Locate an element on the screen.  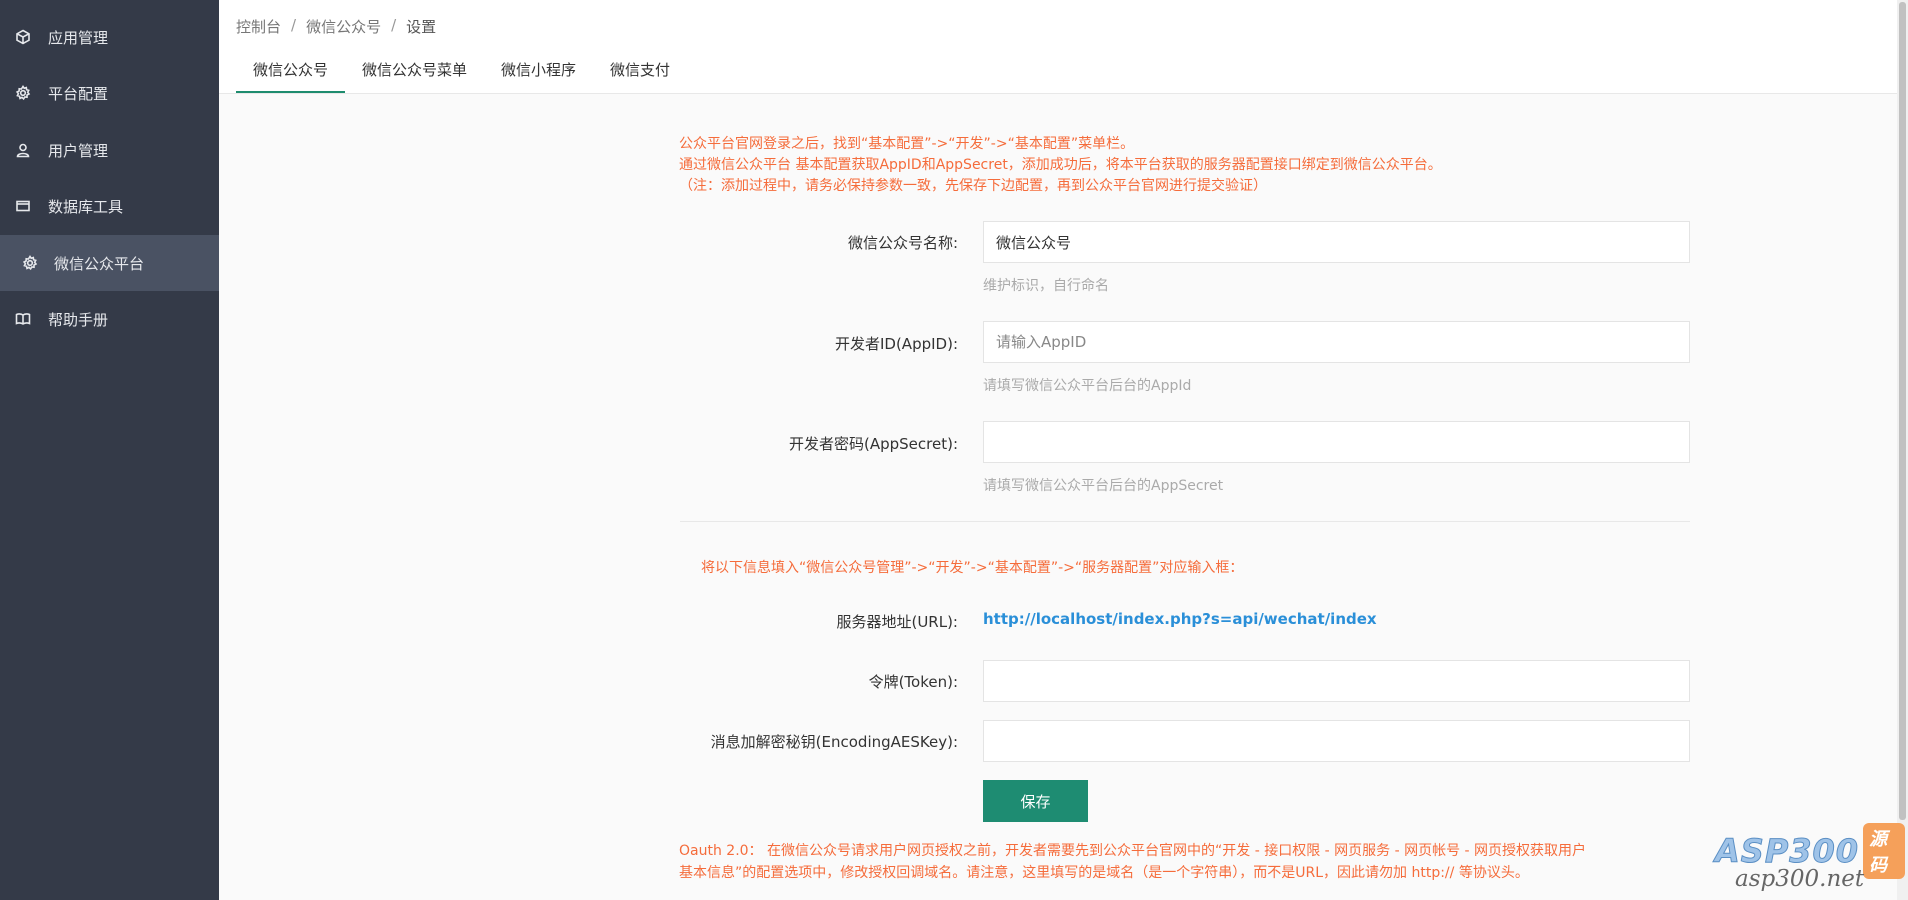
page-scrollbar is located at coordinates (1902, 450).